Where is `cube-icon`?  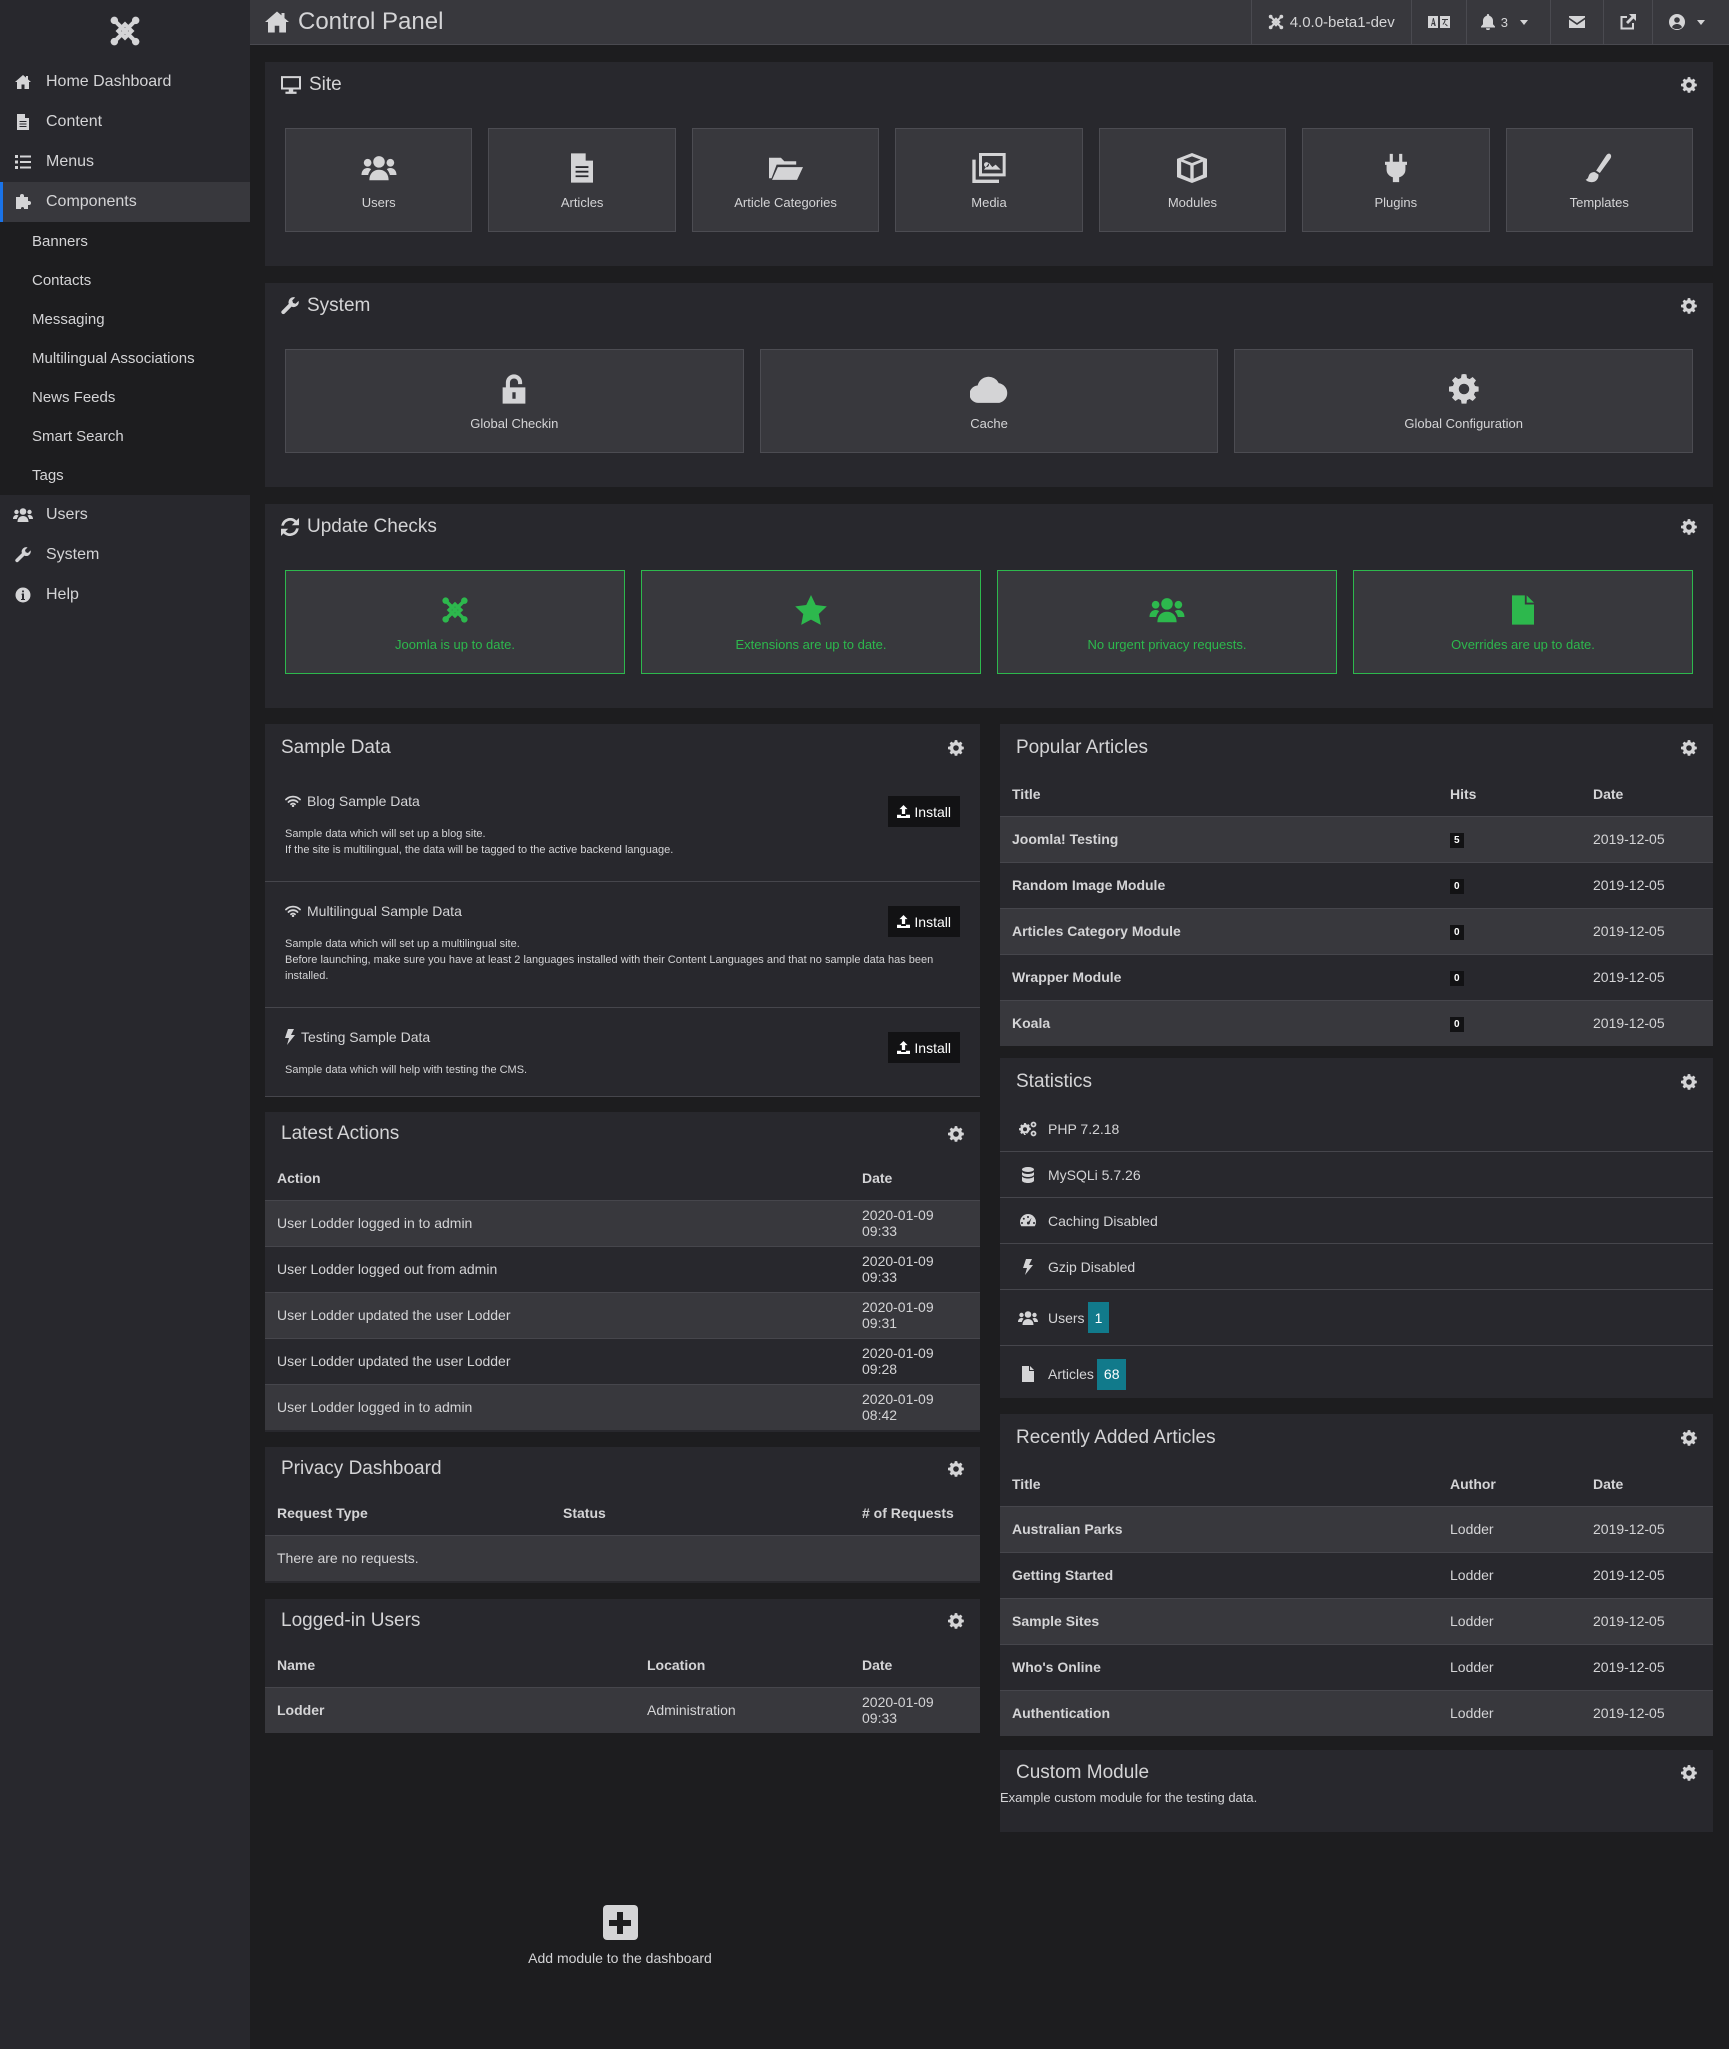
cube-icon is located at coordinates (1192, 168).